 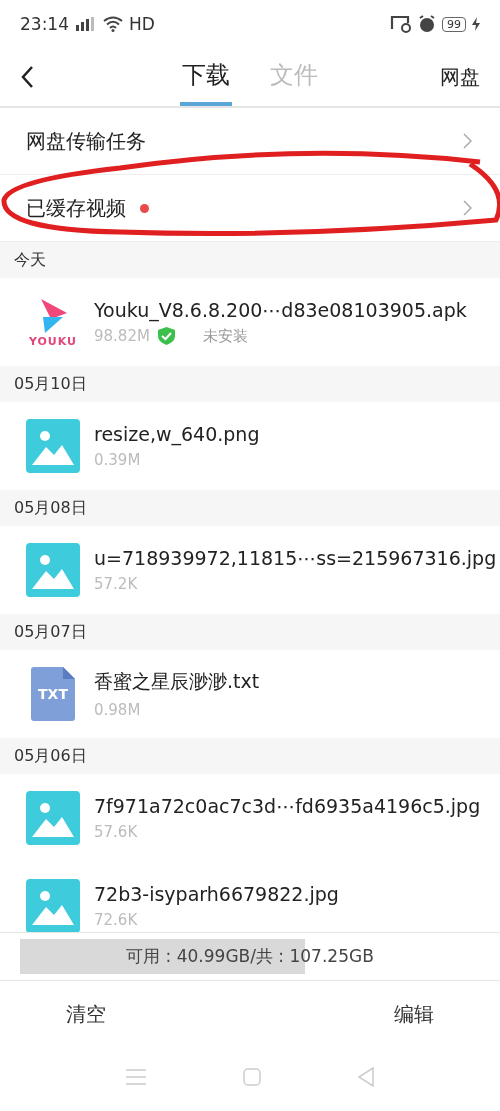 What do you see at coordinates (366, 1077) in the screenshot?
I see `back-nav-icon` at bounding box center [366, 1077].